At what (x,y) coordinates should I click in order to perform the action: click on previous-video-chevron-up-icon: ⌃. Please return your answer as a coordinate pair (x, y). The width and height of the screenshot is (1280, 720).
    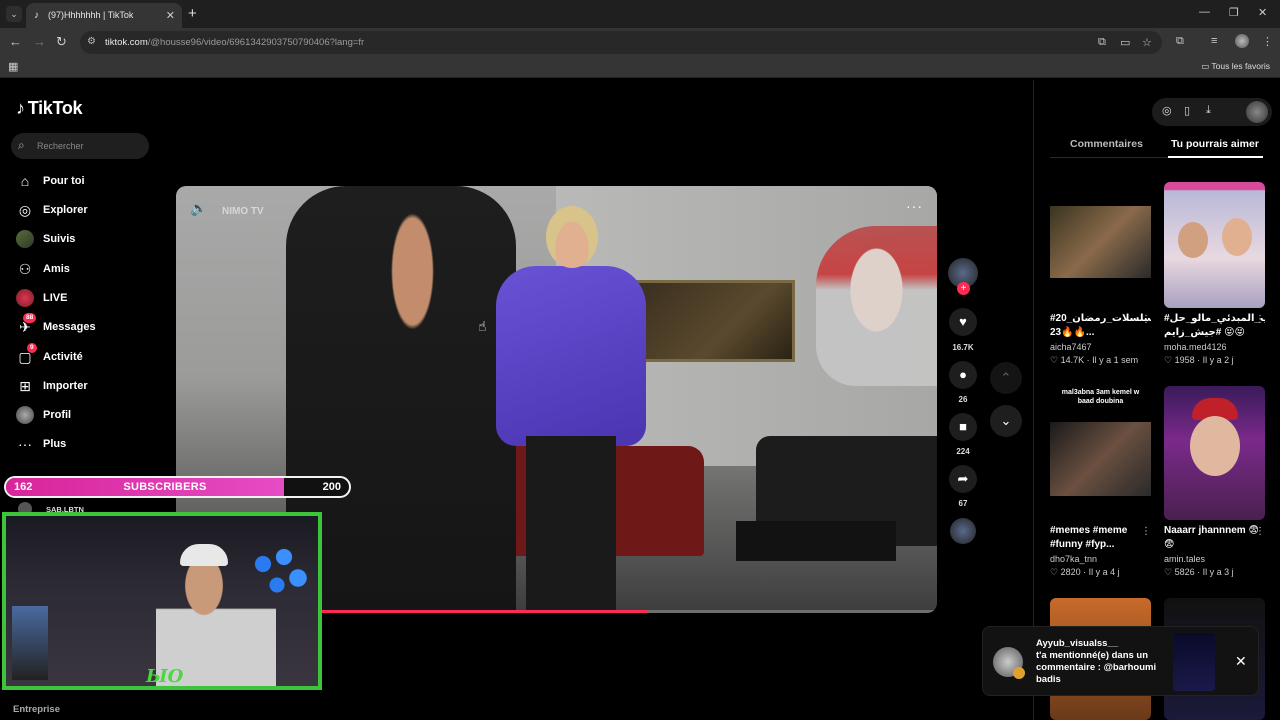
    Looking at the image, I should click on (1006, 378).